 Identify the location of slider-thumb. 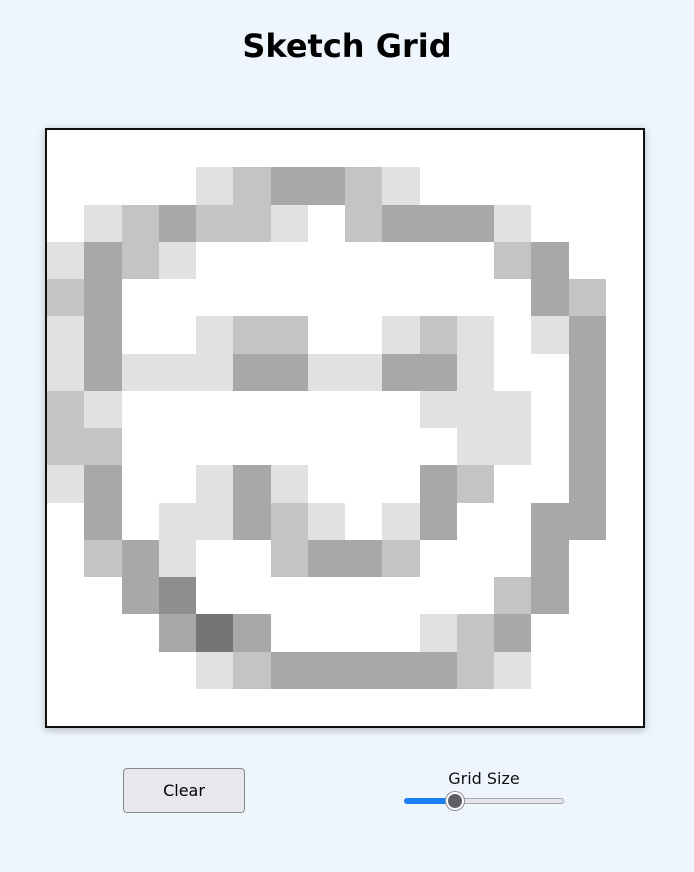
(455, 801).